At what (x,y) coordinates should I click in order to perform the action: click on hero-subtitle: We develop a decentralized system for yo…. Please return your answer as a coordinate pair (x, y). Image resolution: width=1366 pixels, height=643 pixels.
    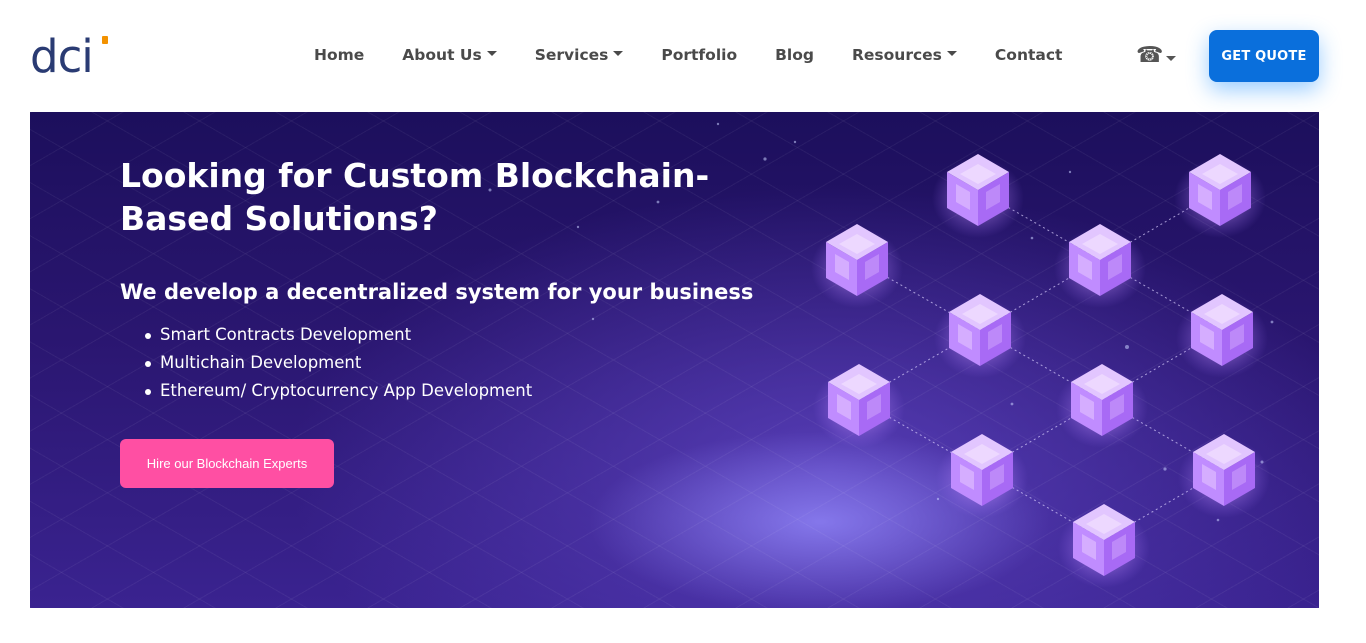
    Looking at the image, I should click on (437, 292).